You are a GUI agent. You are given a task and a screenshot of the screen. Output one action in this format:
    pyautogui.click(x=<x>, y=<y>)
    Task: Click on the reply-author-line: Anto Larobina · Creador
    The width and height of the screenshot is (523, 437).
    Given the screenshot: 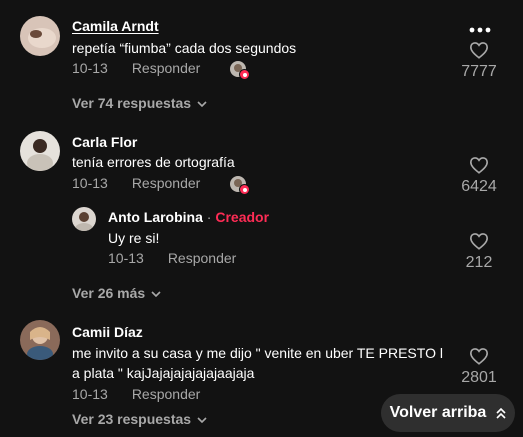 What is the action you would take?
    pyautogui.click(x=188, y=217)
    